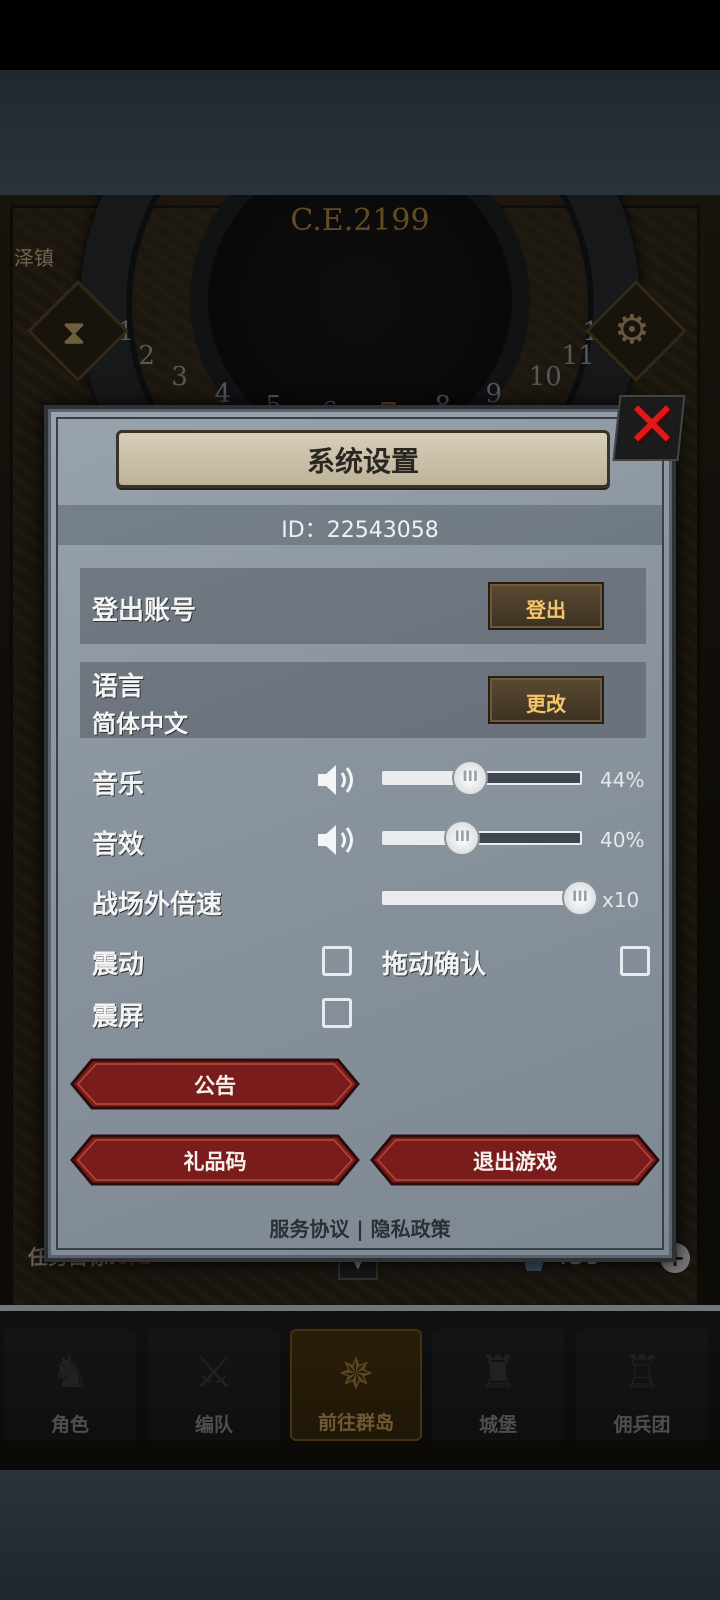 The height and width of the screenshot is (1600, 720). What do you see at coordinates (118, 845) in the screenshot?
I see `sfx-label: 音效` at bounding box center [118, 845].